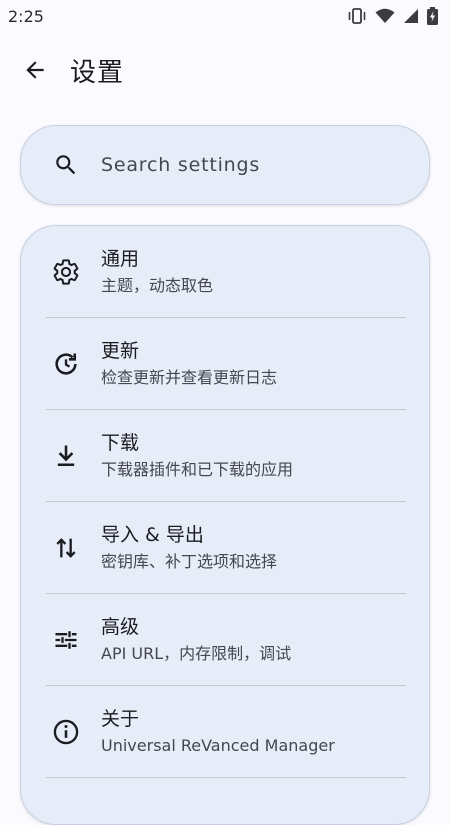 This screenshot has height=825, width=450. Describe the element at coordinates (120, 627) in the screenshot. I see `item-title: 高级` at that location.